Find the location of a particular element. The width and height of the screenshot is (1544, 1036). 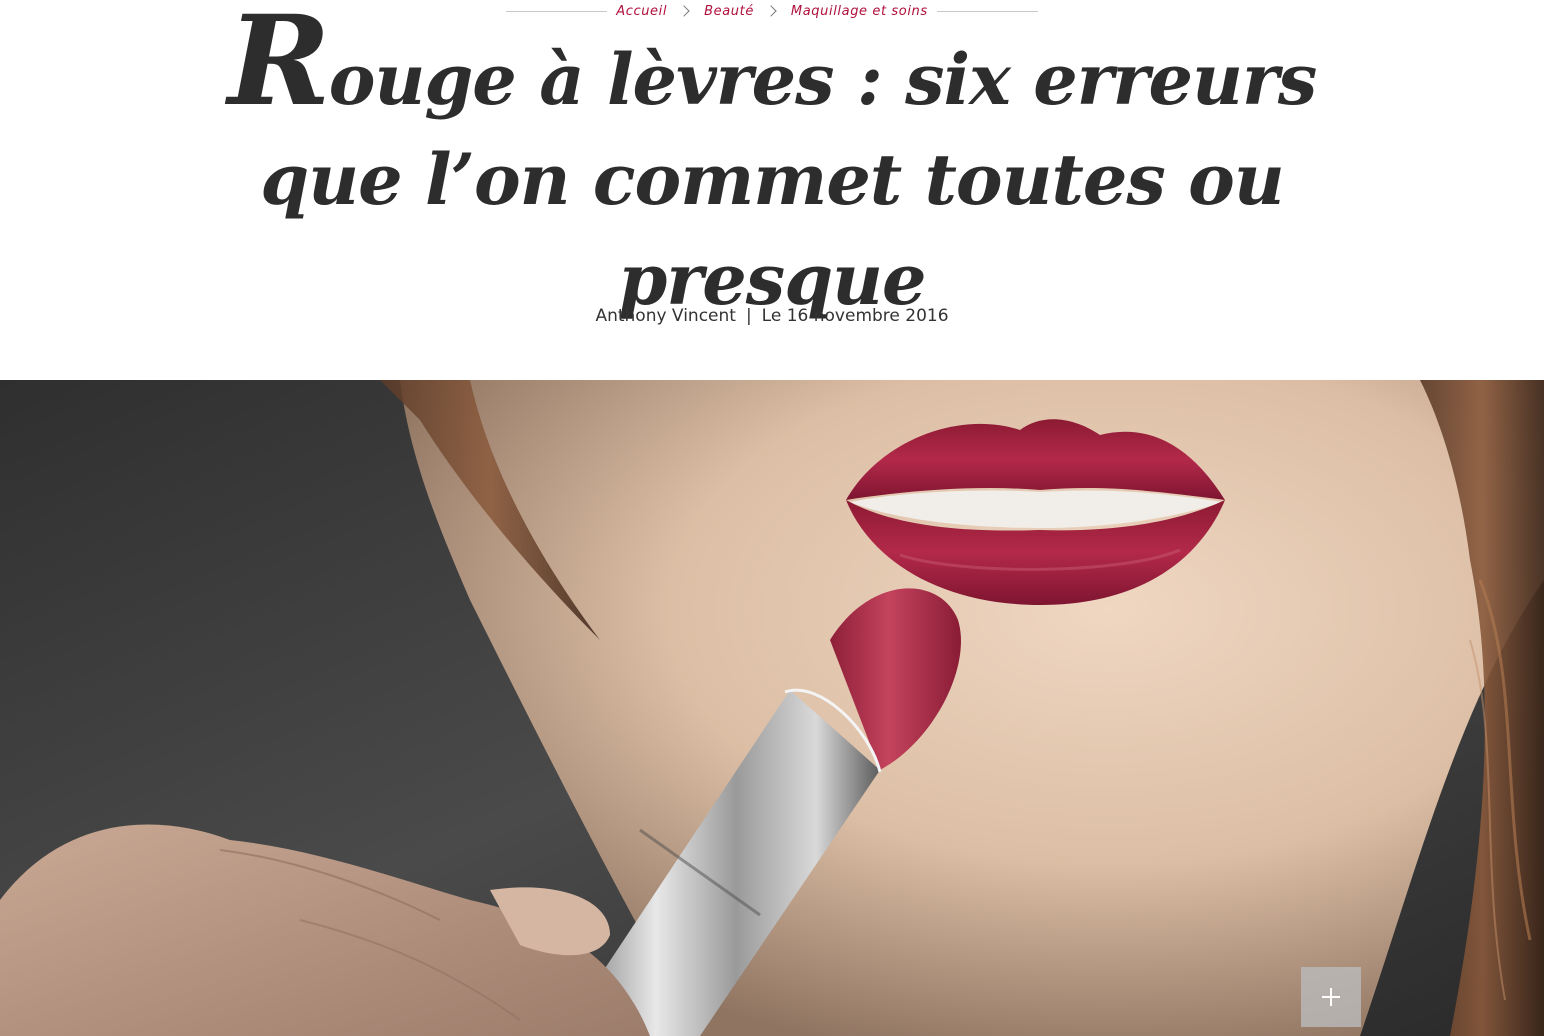

breadcrumb-rule-left is located at coordinates (557, 11).